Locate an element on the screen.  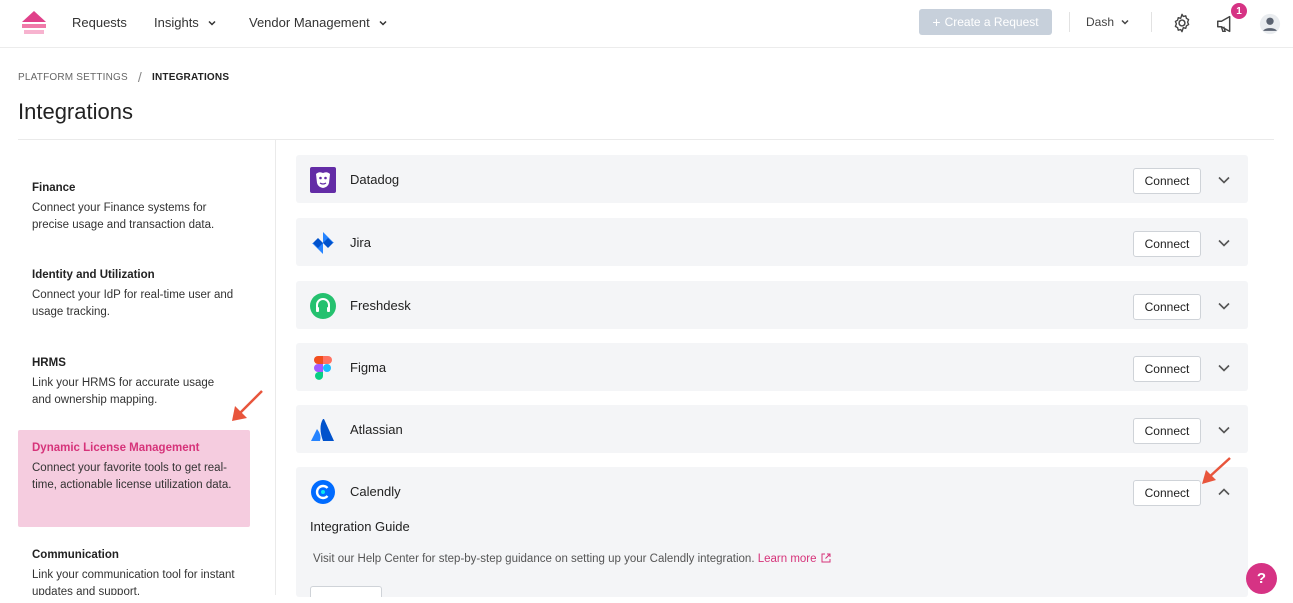
jira-logo-icon is located at coordinates (323, 243).